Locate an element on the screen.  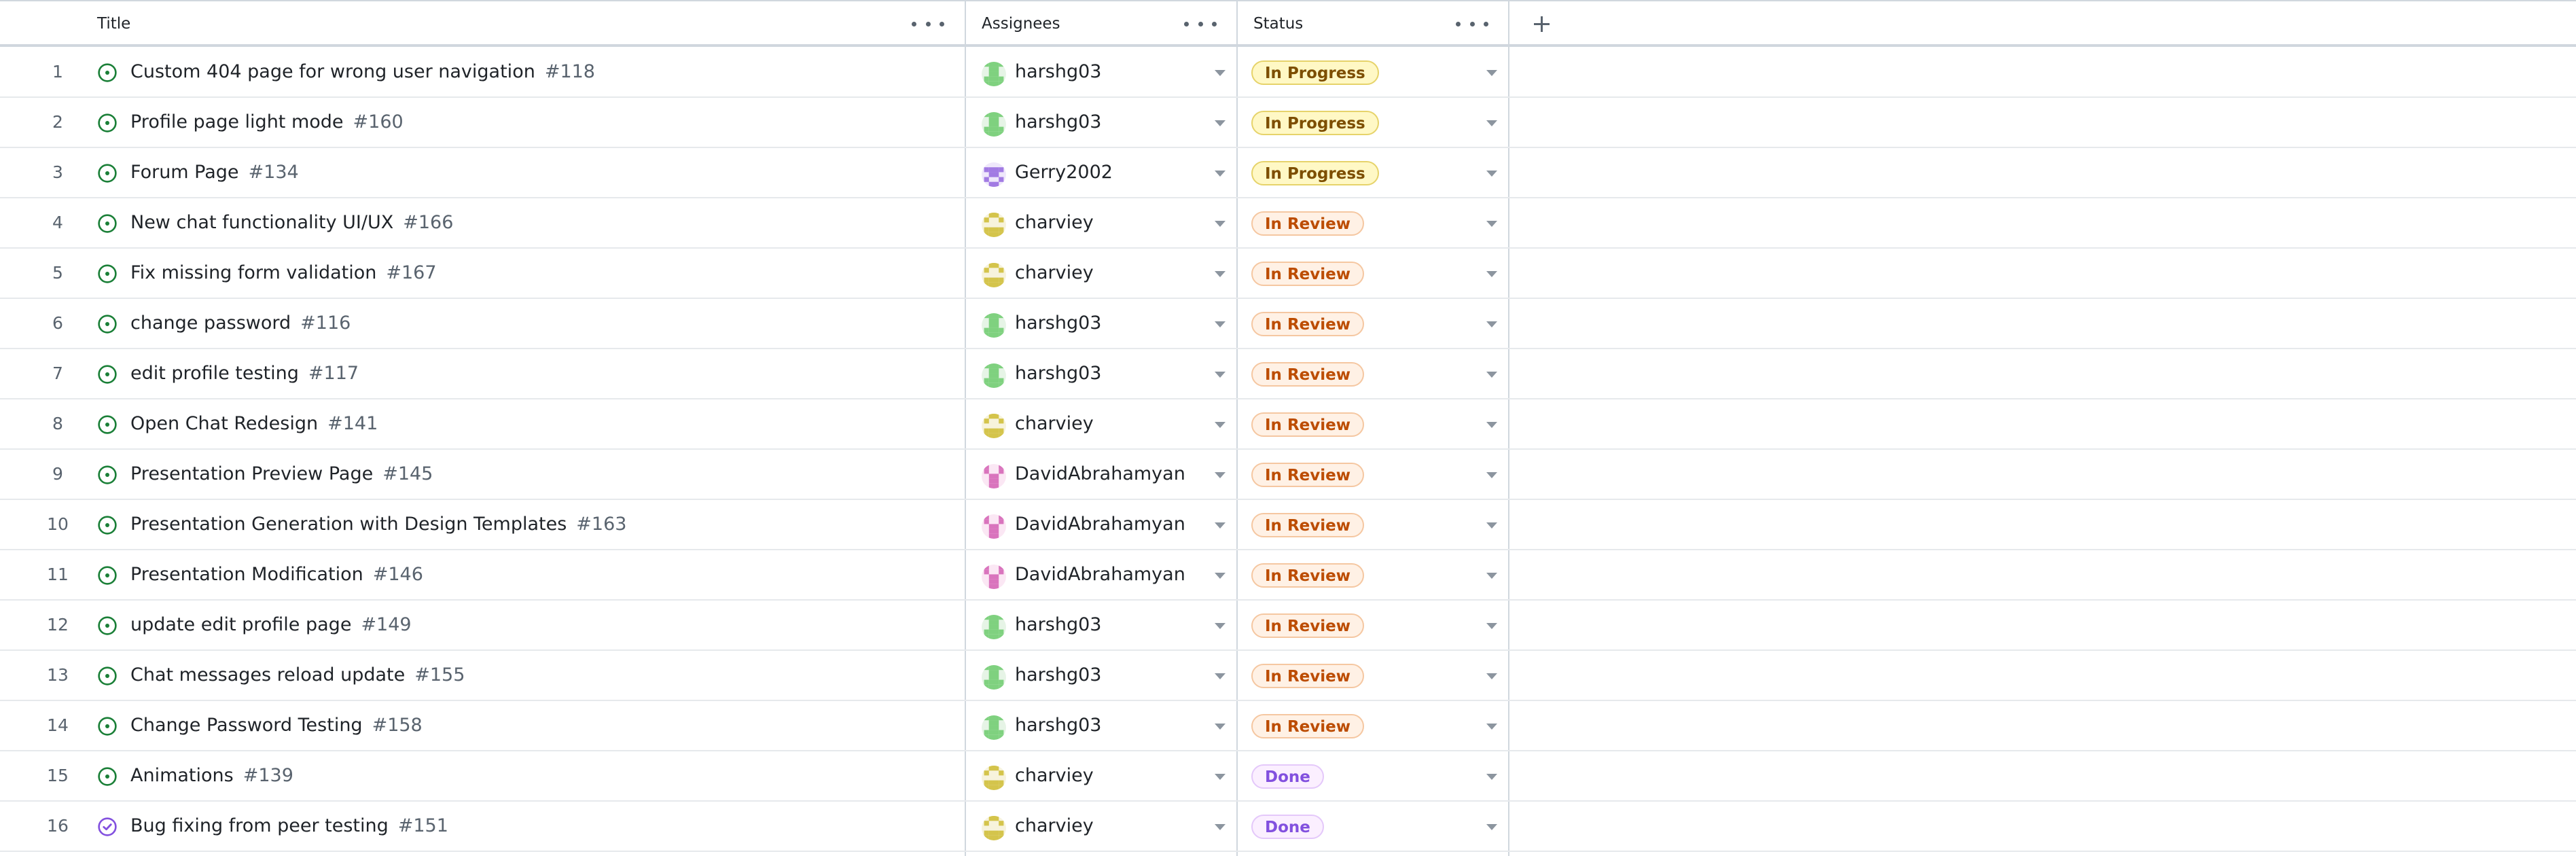
table-row: 3 Forum Page #134 Gerry2002 In Progress is located at coordinates (1288, 173).